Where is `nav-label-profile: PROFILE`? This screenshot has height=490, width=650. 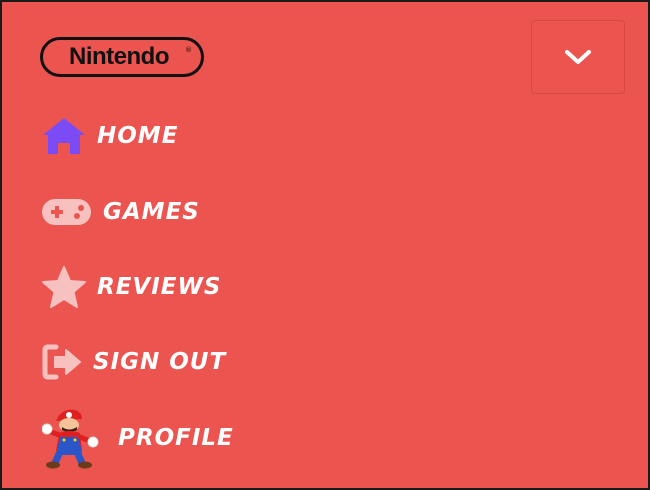
nav-label-profile: PROFILE is located at coordinates (176, 438).